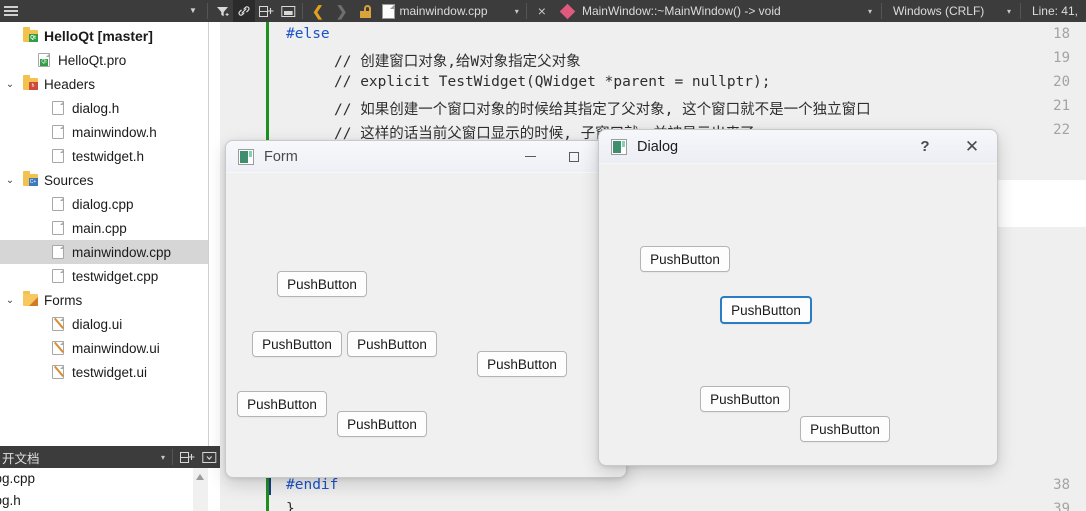  What do you see at coordinates (110, 156) in the screenshot?
I see `tree-item-testwidget-h: testwidget.h` at bounding box center [110, 156].